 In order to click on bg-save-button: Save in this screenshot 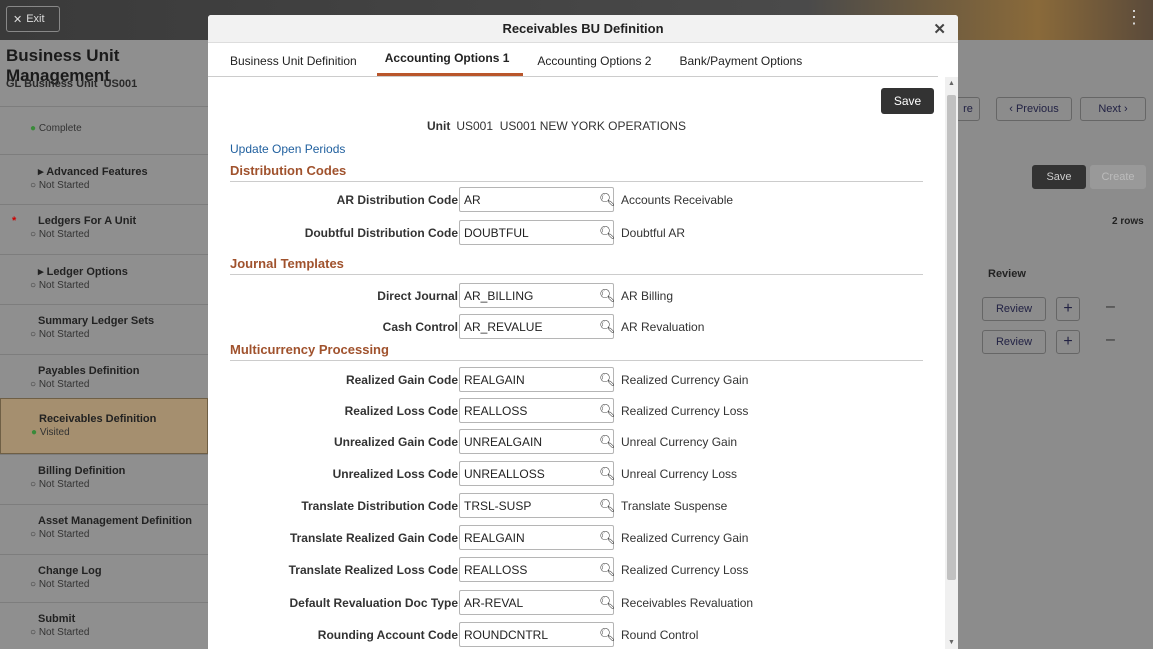, I will do `click(1059, 177)`.